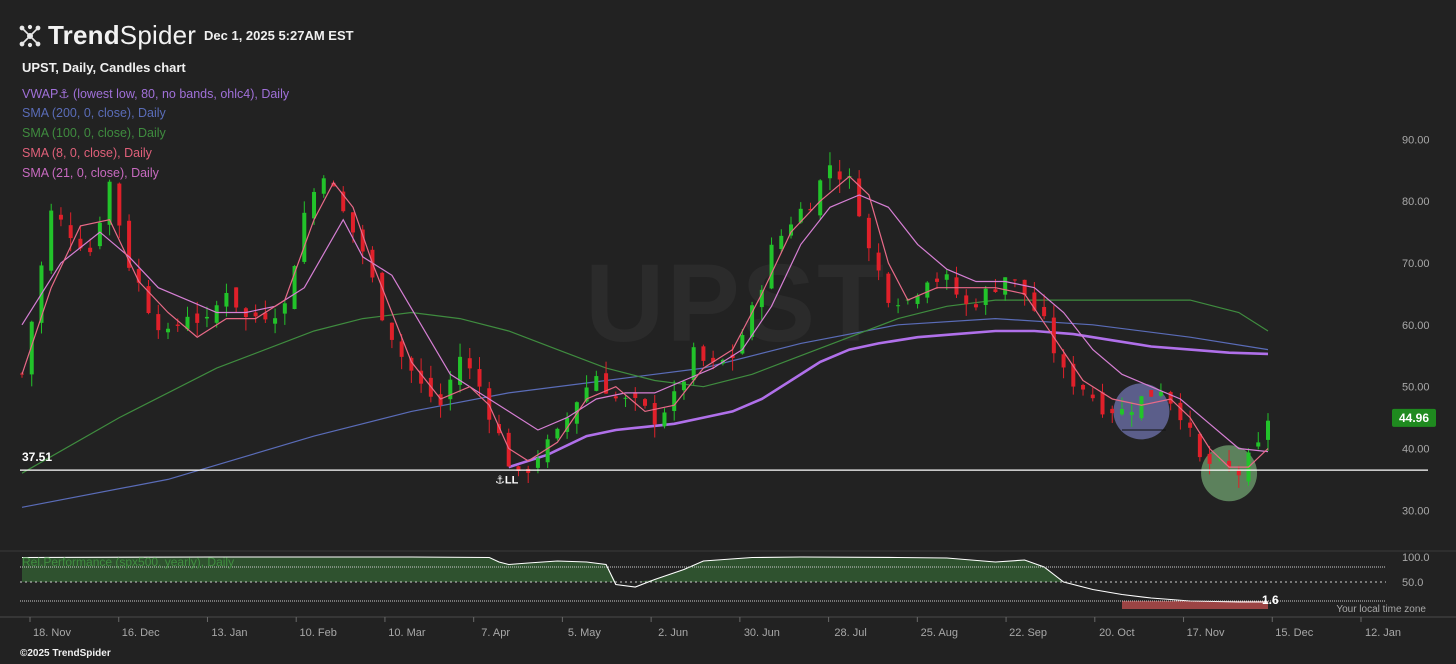 Image resolution: width=1456 pixels, height=664 pixels. Describe the element at coordinates (1416, 202) in the screenshot. I see `price-tick-label: 80.00` at that location.